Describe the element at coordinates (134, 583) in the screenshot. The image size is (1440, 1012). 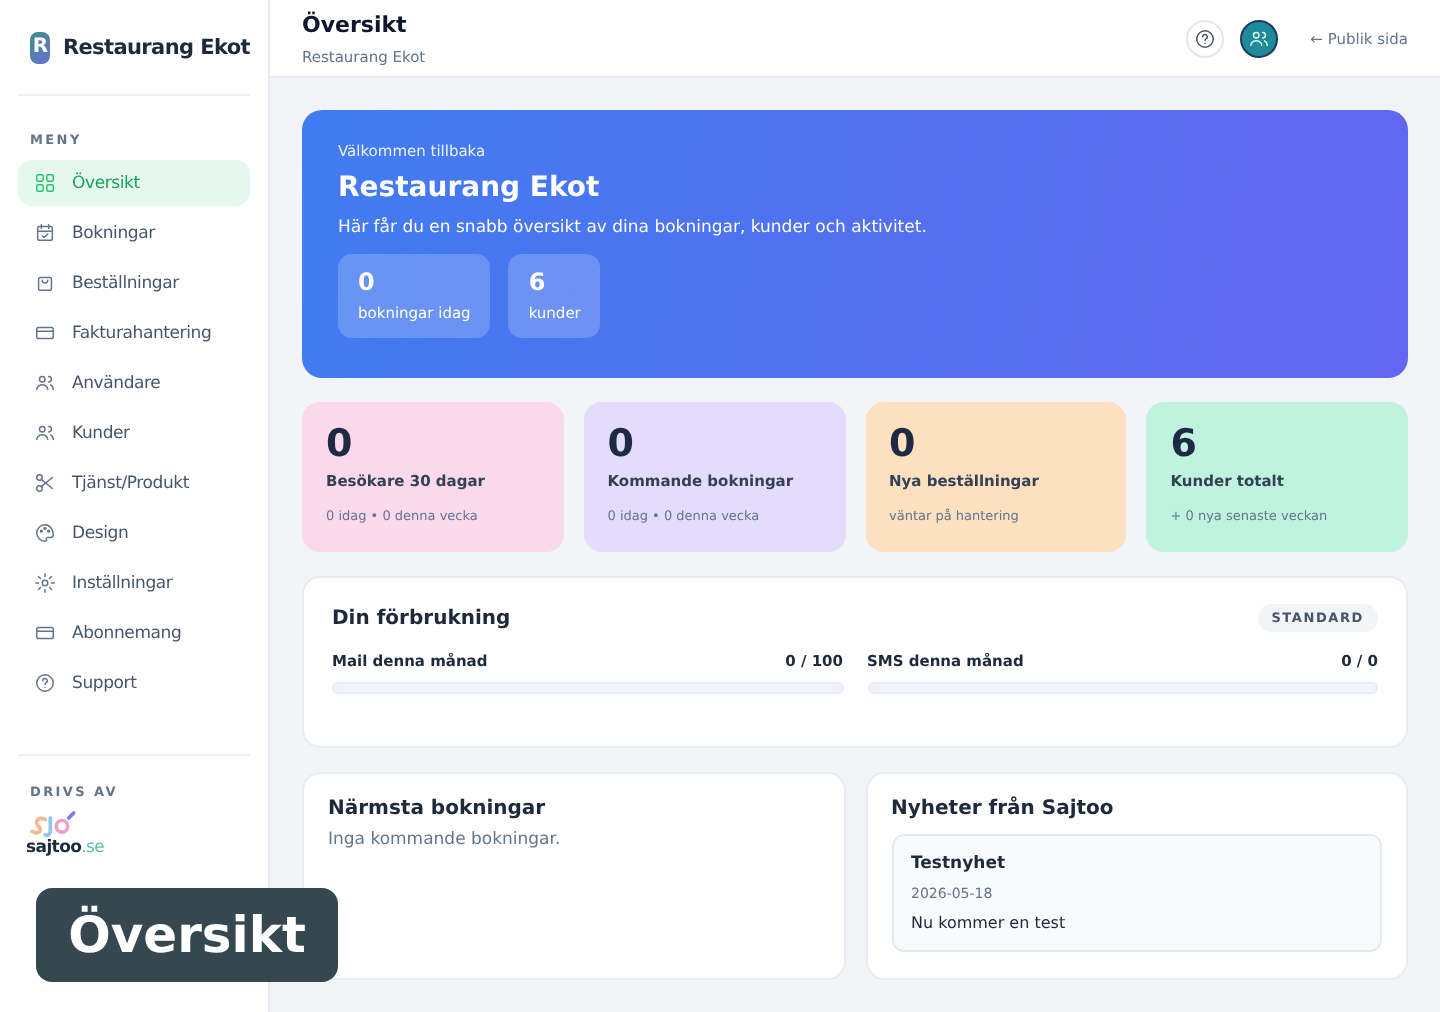
I see `nav-item: Inställningar` at that location.